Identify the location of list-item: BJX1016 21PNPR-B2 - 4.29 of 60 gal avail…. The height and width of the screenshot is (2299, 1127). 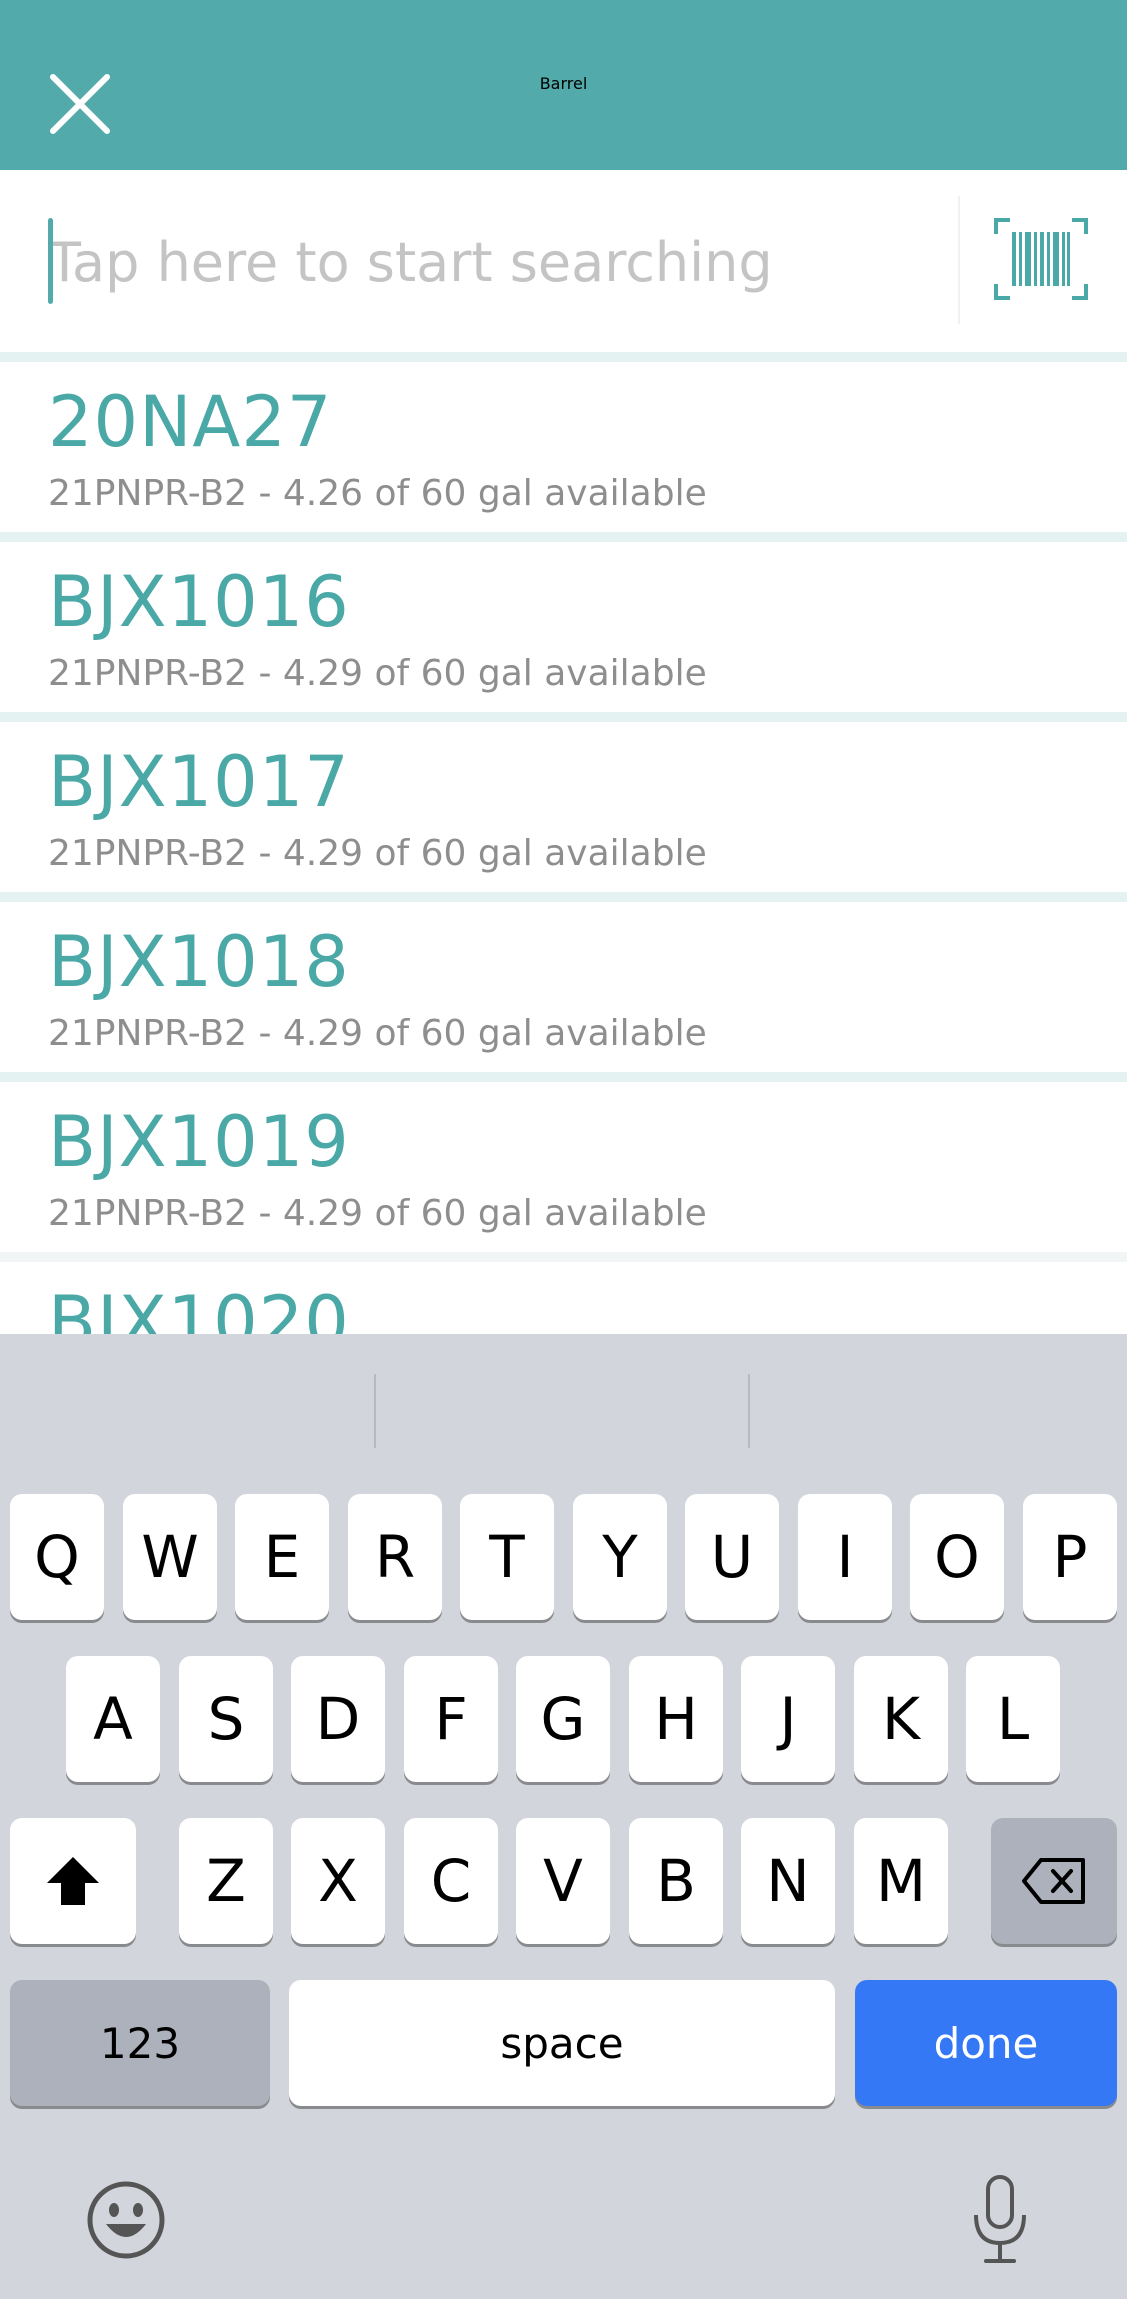
(563, 632).